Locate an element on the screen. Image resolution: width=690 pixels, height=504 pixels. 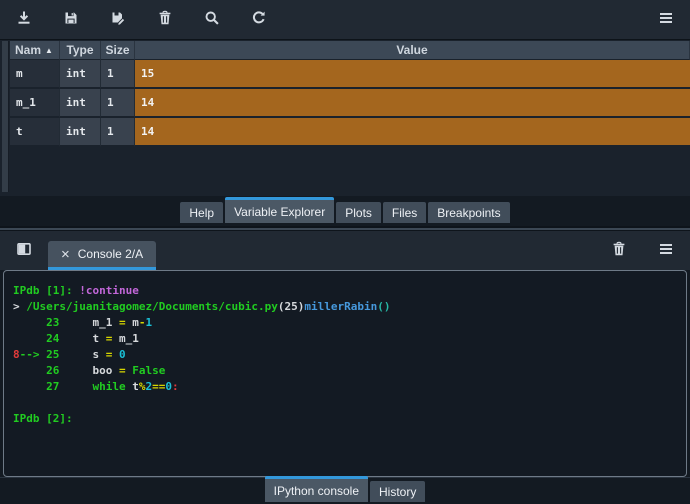
console-segment: > is located at coordinates (20, 306).